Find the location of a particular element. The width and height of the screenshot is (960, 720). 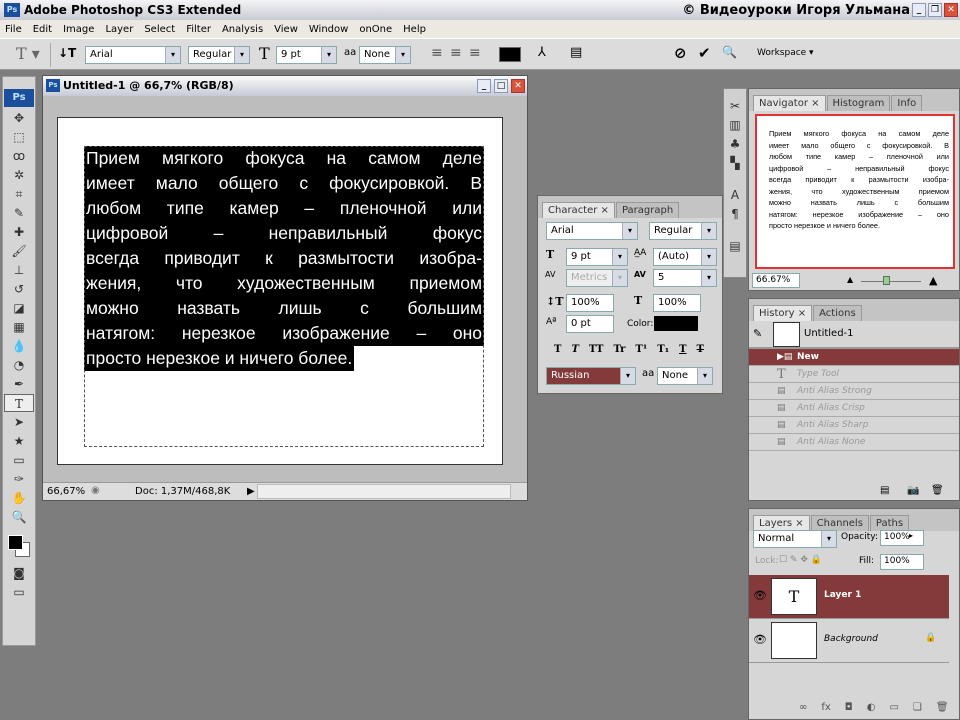

doc-close-button: ✕ is located at coordinates (518, 86).